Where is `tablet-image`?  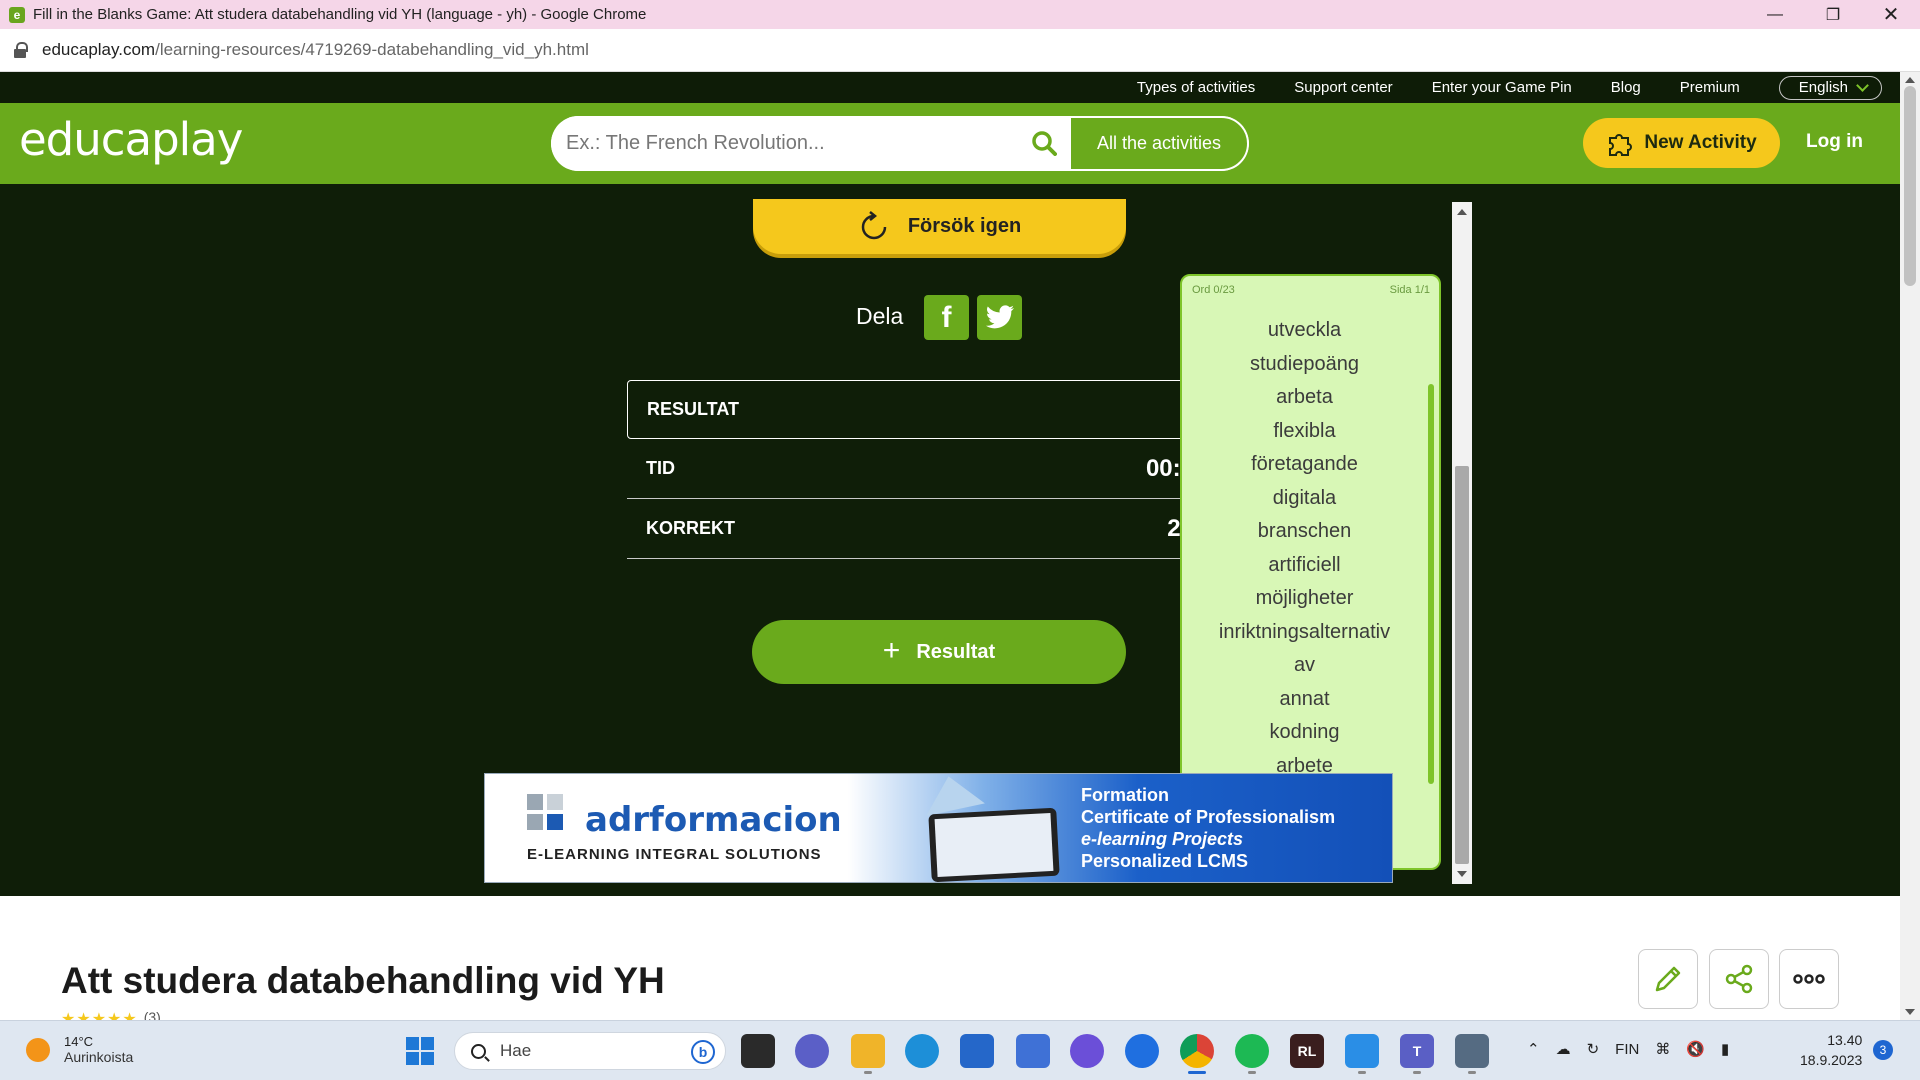 tablet-image is located at coordinates (994, 844).